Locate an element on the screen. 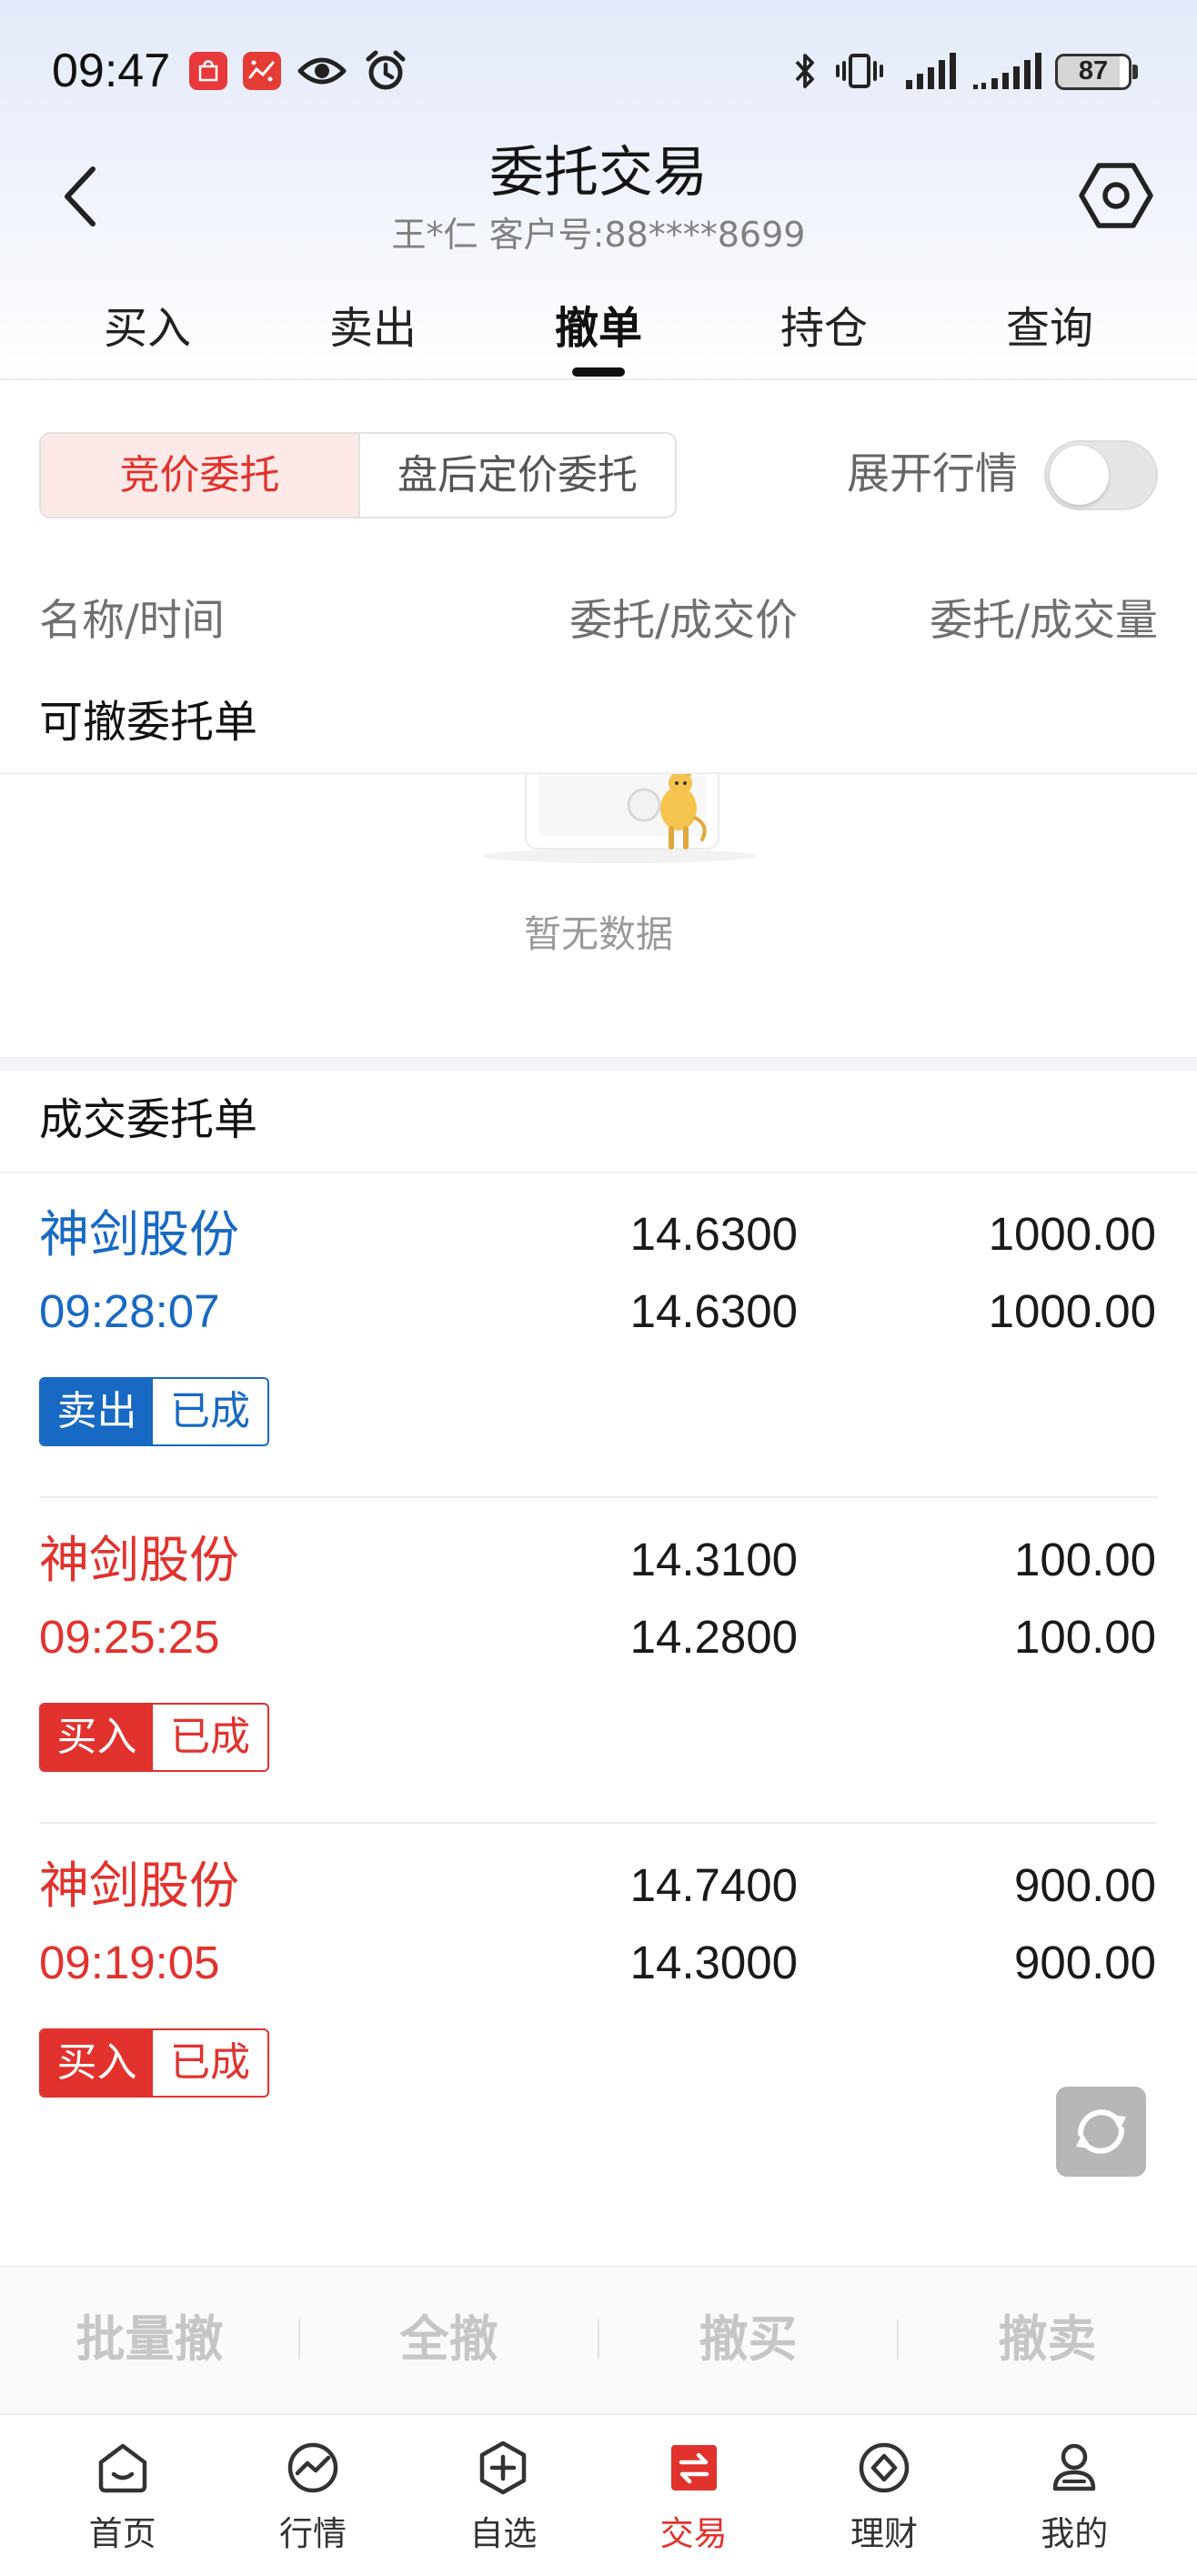 The width and height of the screenshot is (1197, 2576). tab-buy: 买入 is located at coordinates (147, 328).